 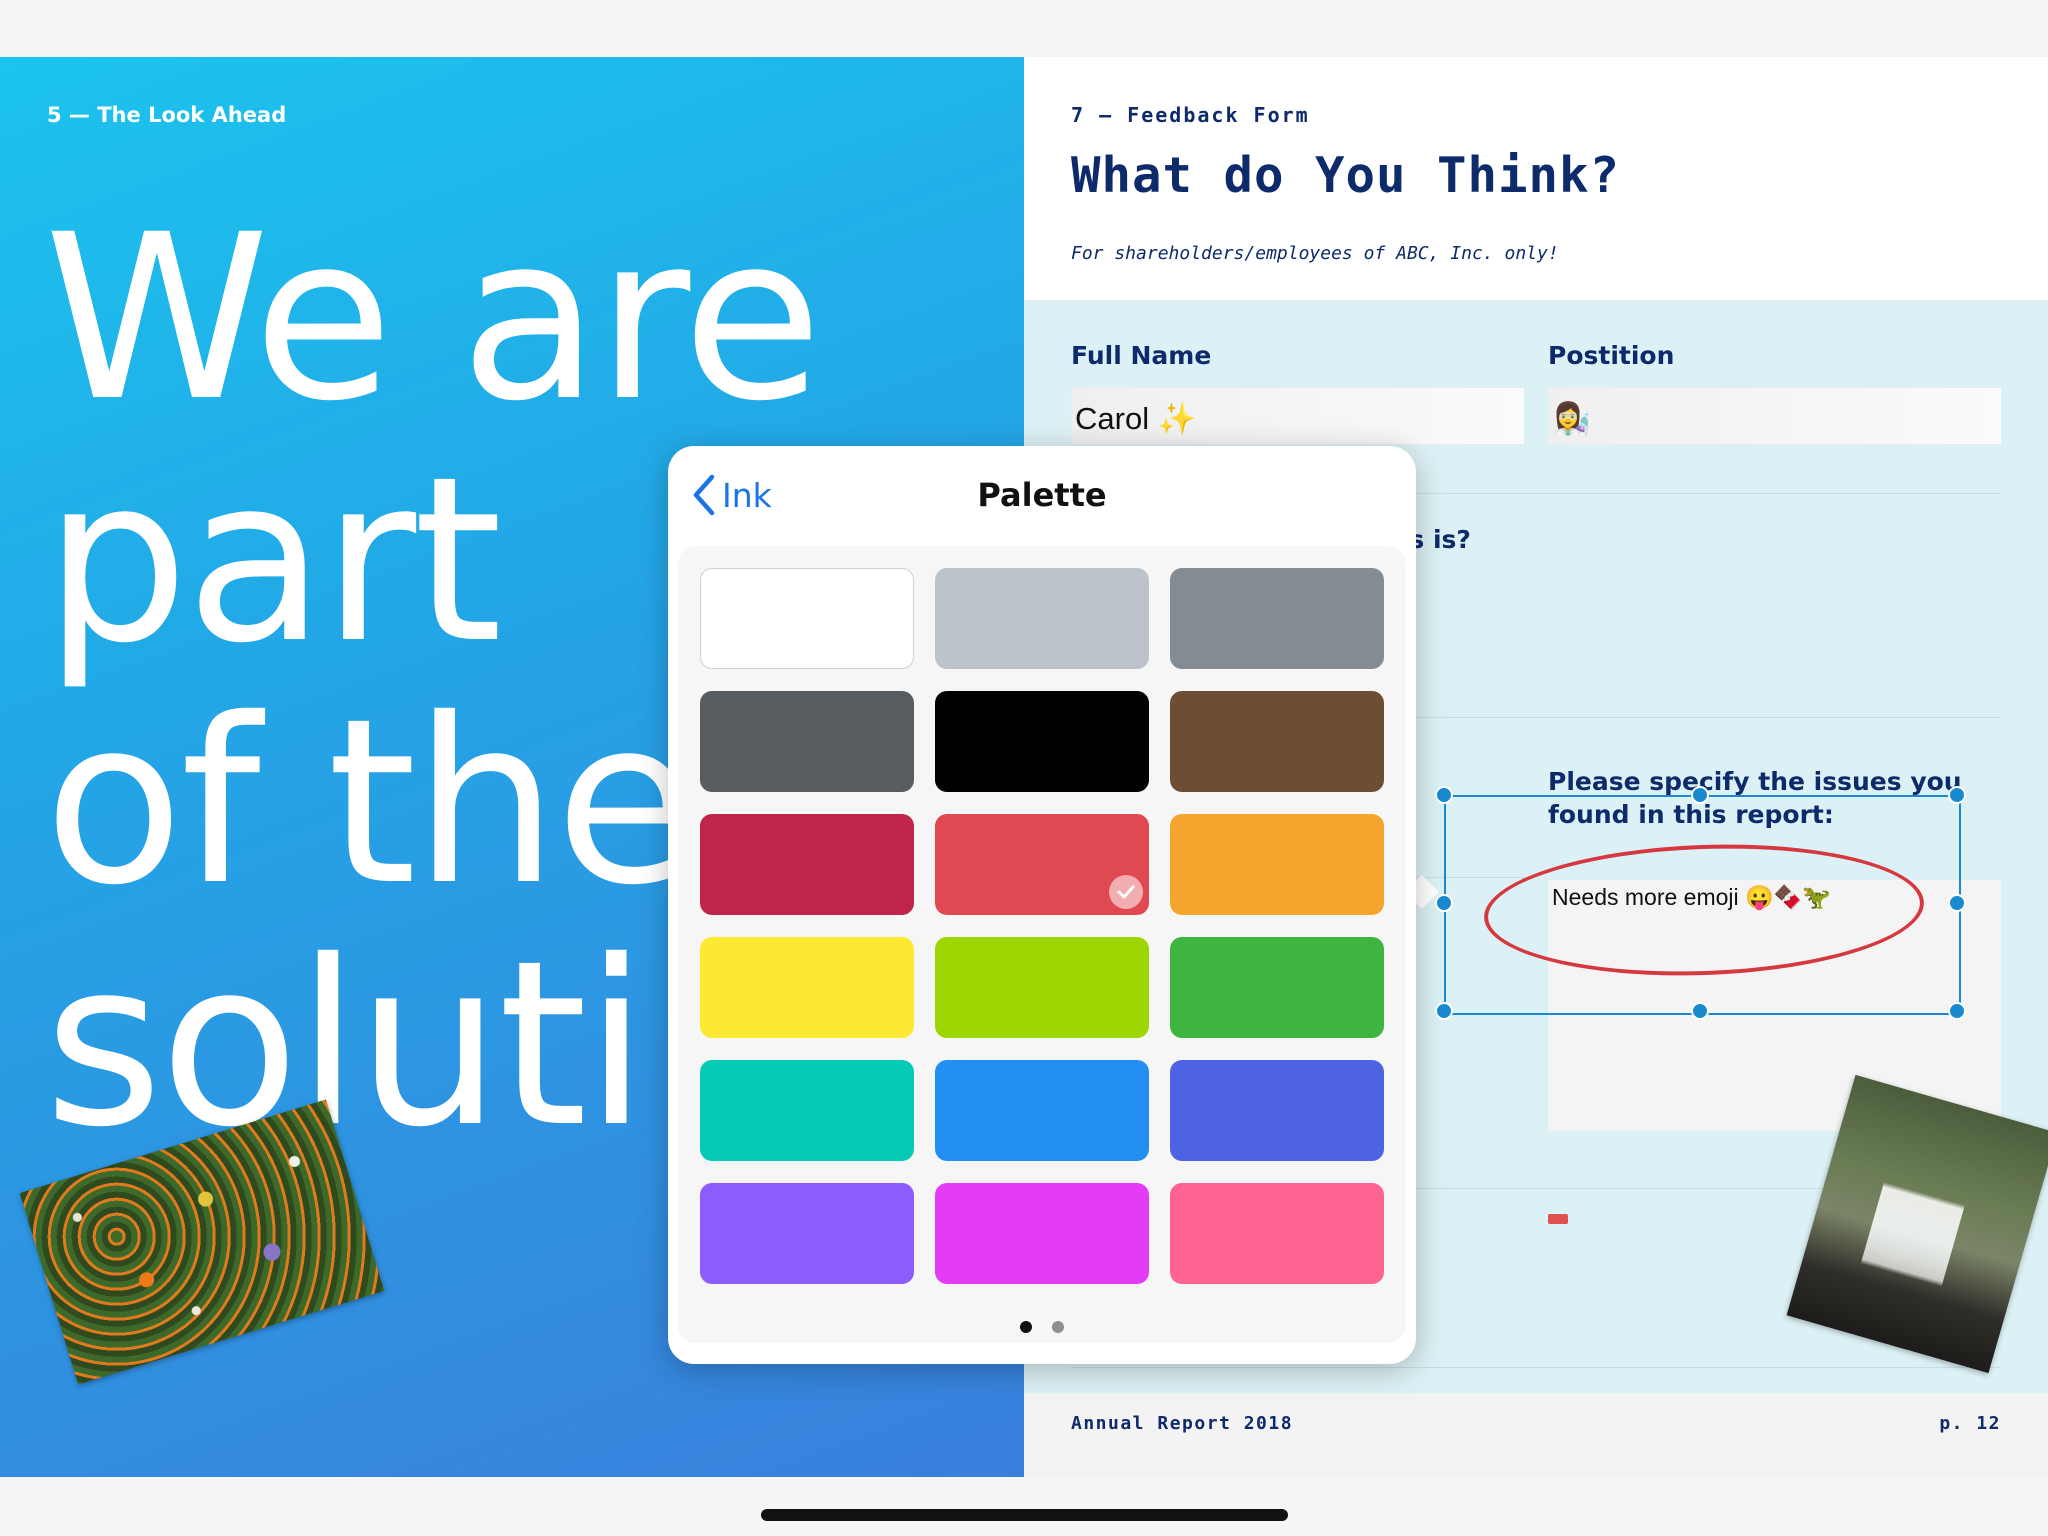 I want to click on swatch-black, so click(x=1042, y=741).